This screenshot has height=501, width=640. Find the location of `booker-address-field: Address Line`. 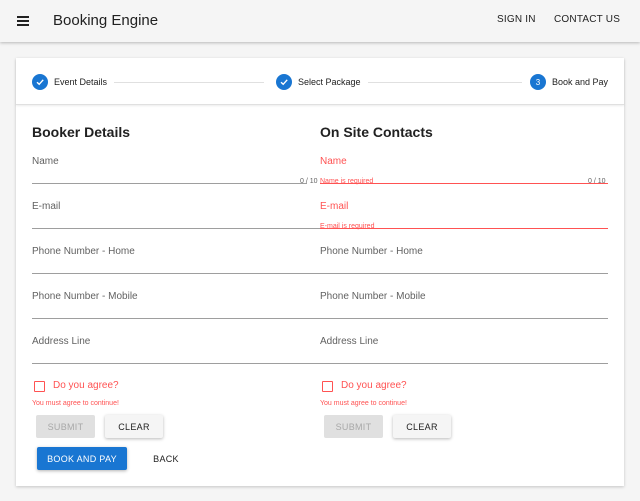

booker-address-field: Address Line is located at coordinates (176, 350).